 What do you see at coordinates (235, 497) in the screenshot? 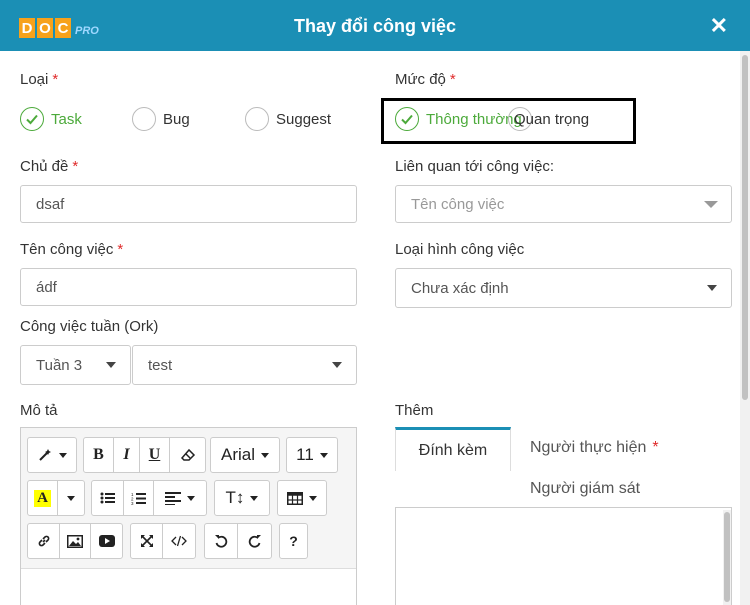
I see `line-height-icon: T↕` at bounding box center [235, 497].